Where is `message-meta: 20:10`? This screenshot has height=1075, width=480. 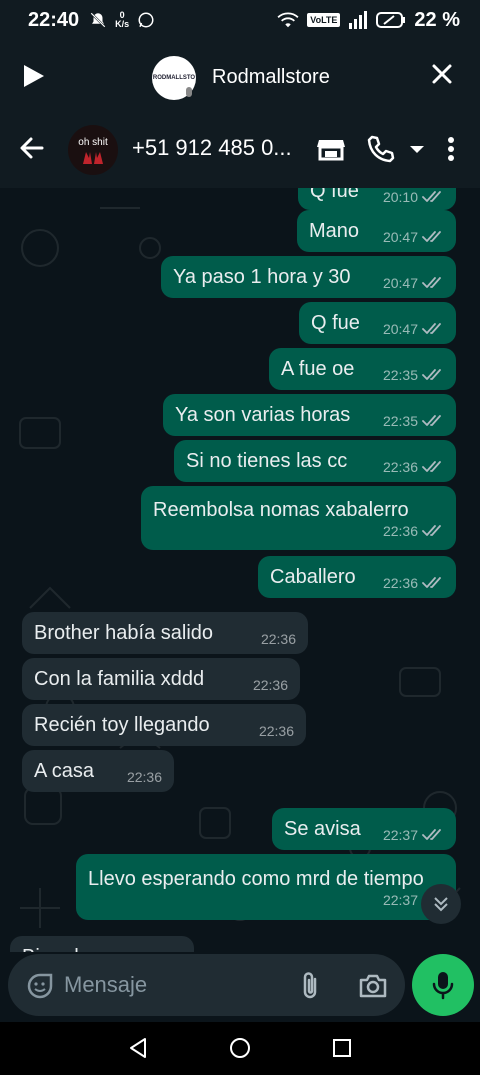
message-meta: 20:10 is located at coordinates (413, 197).